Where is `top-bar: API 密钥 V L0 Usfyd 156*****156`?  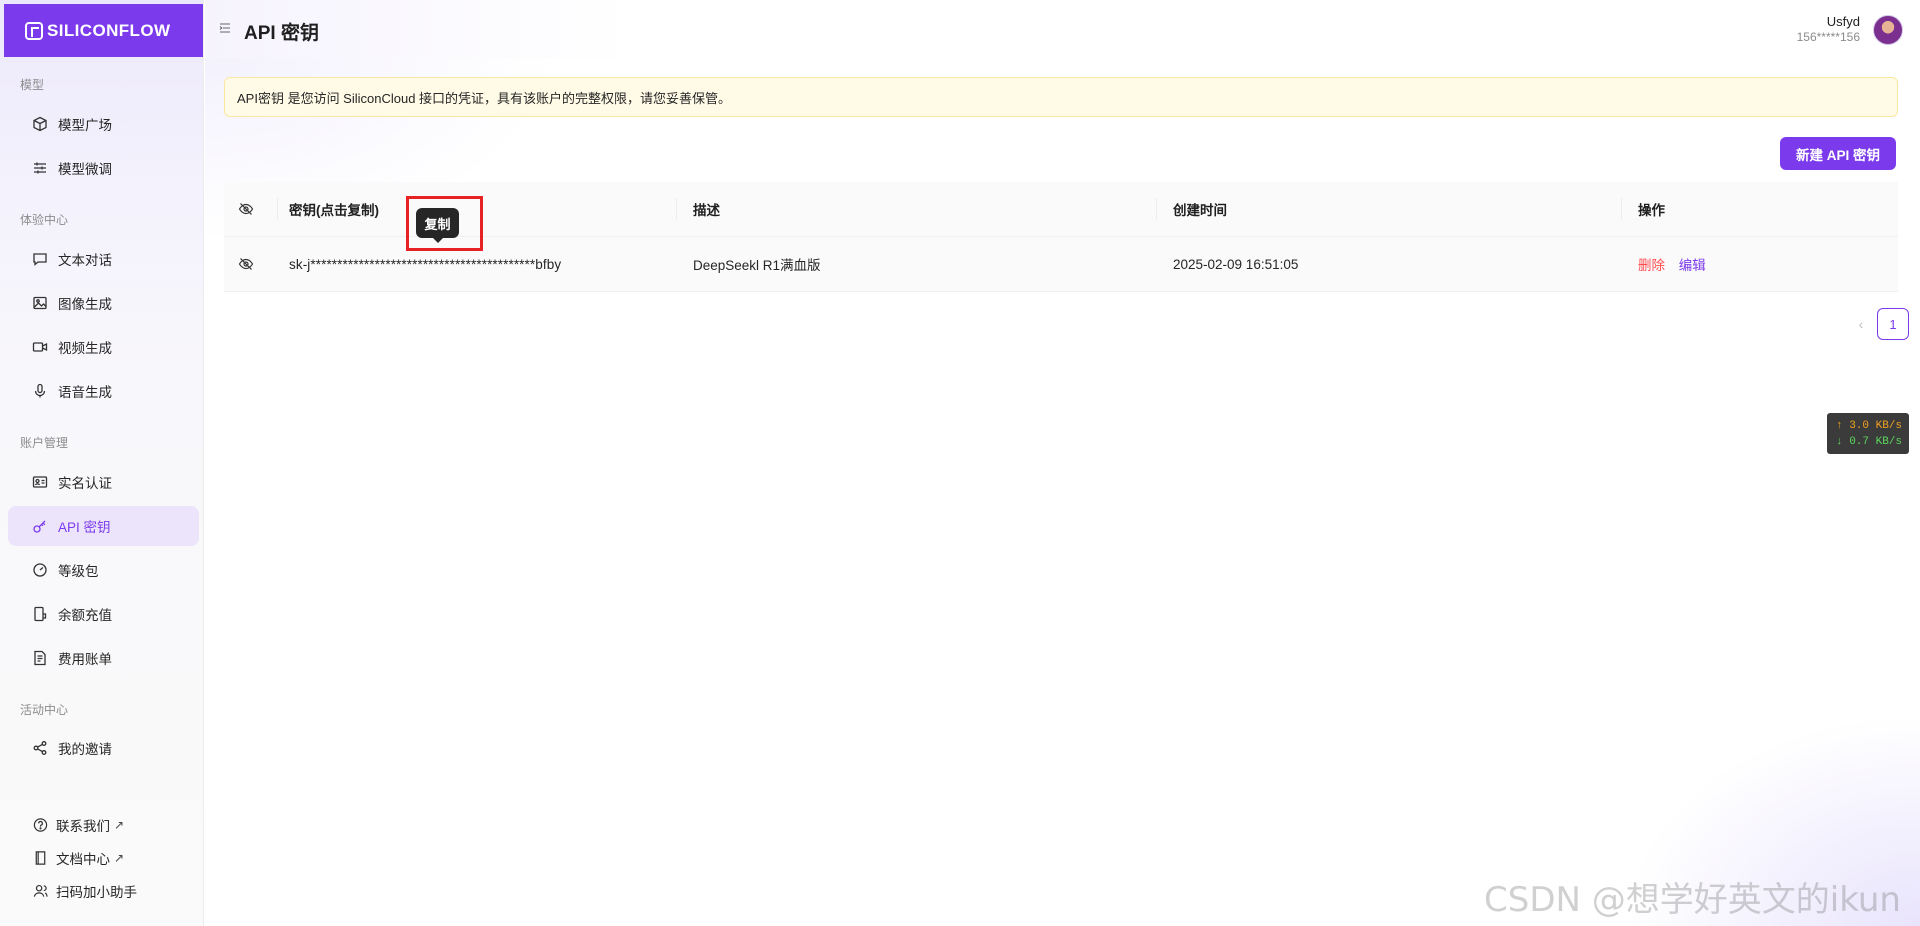
top-bar: API 密钥 V L0 Usfyd 156*****156 is located at coordinates (1062, 29).